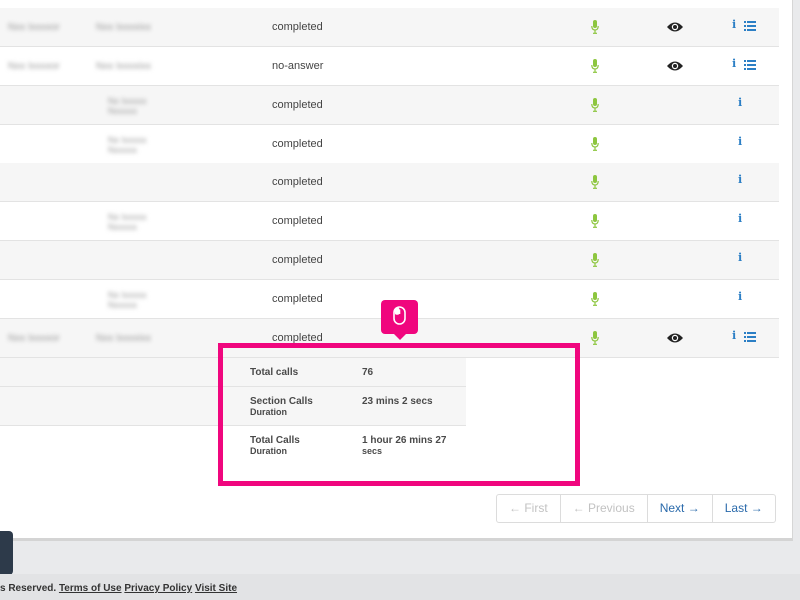  Describe the element at coordinates (90, 588) in the screenshot. I see `terms-of-use-link: Terms of Use` at that location.